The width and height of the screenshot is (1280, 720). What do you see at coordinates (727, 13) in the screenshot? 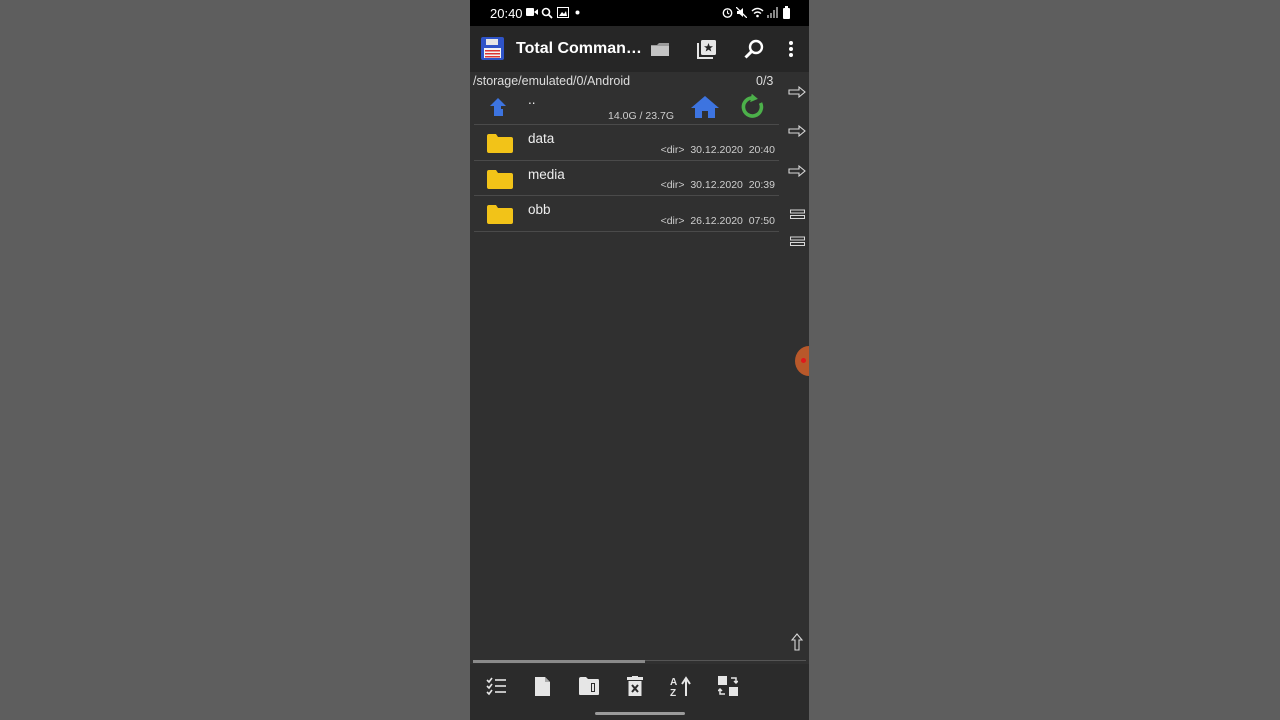
I see `alarm-icon` at bounding box center [727, 13].